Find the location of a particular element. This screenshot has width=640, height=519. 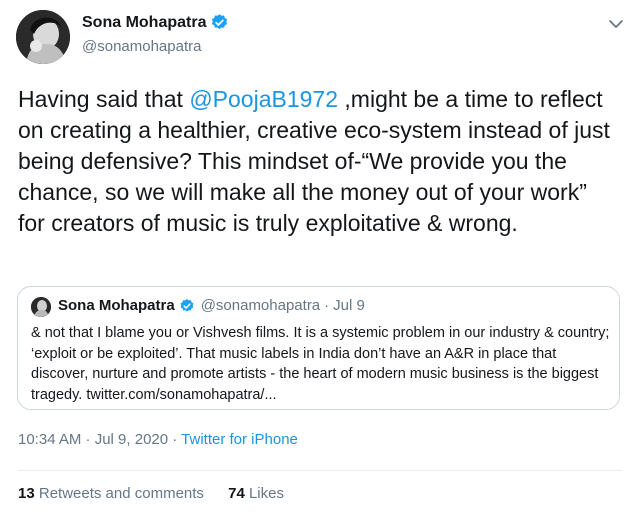

author-name-row: Sona Mohapatra is located at coordinates (155, 22).